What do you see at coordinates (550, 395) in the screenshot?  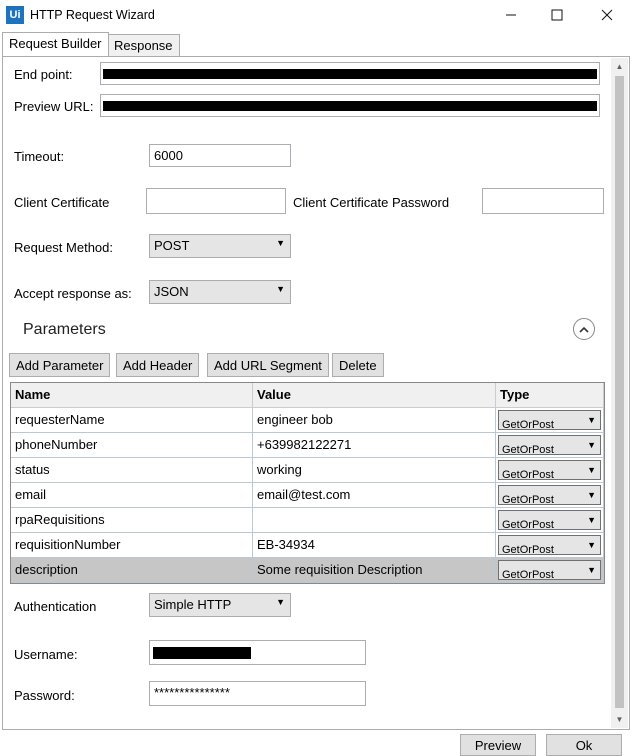 I see `column-header-type: Type` at bounding box center [550, 395].